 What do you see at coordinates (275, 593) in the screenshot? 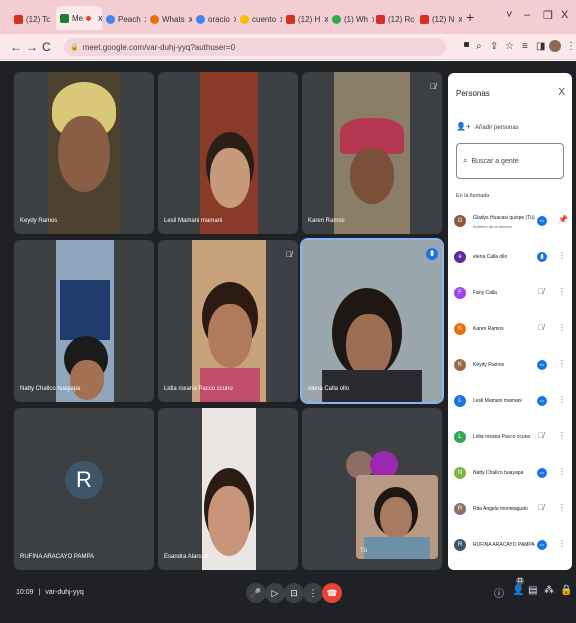
I see `camera-button: ▷` at bounding box center [275, 593].